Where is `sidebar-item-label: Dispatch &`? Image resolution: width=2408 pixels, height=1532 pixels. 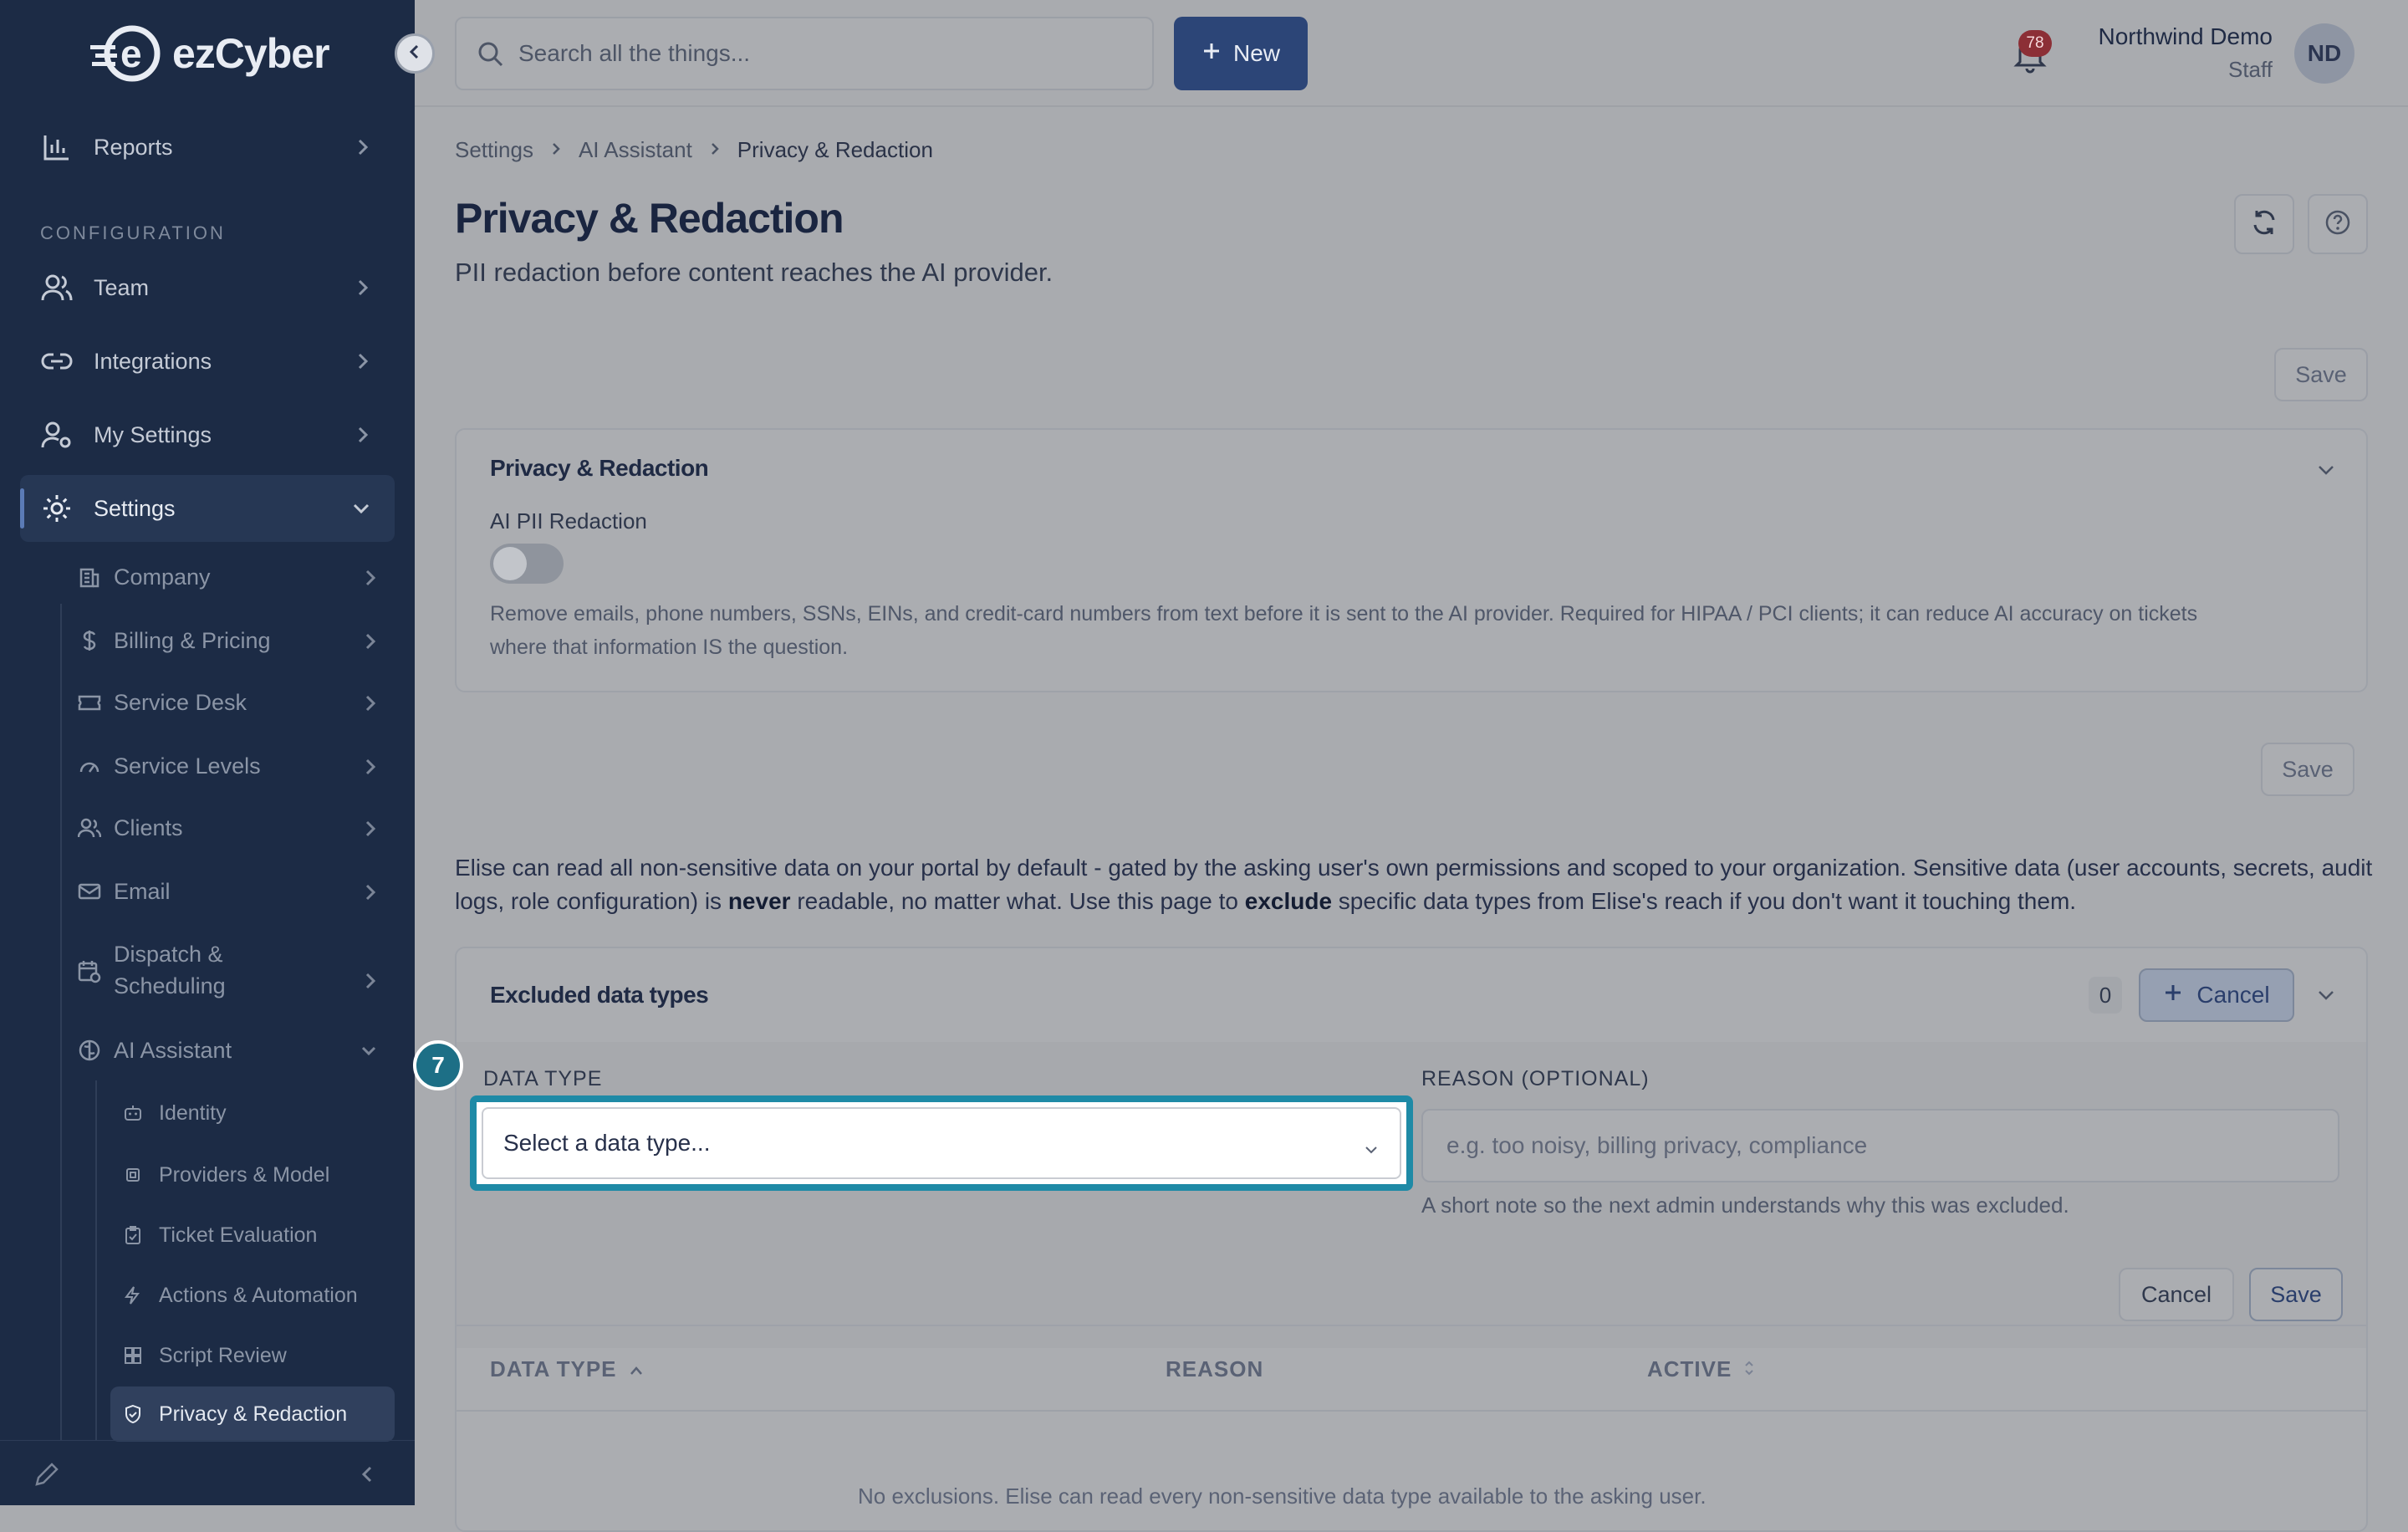
sidebar-item-label: Dispatch & is located at coordinates (169, 954).